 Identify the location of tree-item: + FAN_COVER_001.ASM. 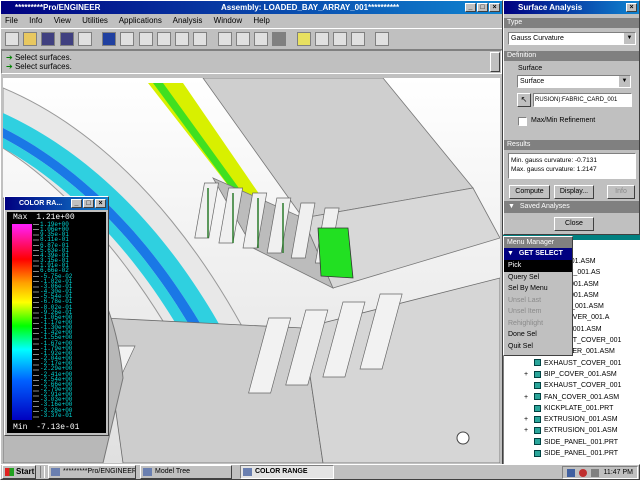
(582, 397).